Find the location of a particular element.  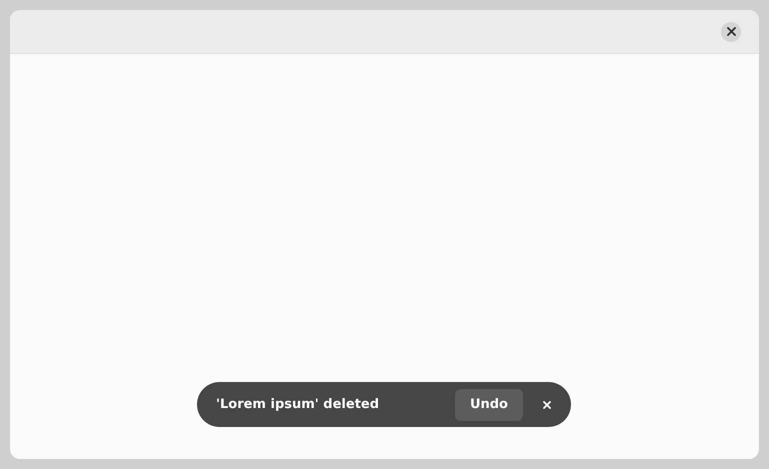

undo-button: Undo is located at coordinates (488, 404).